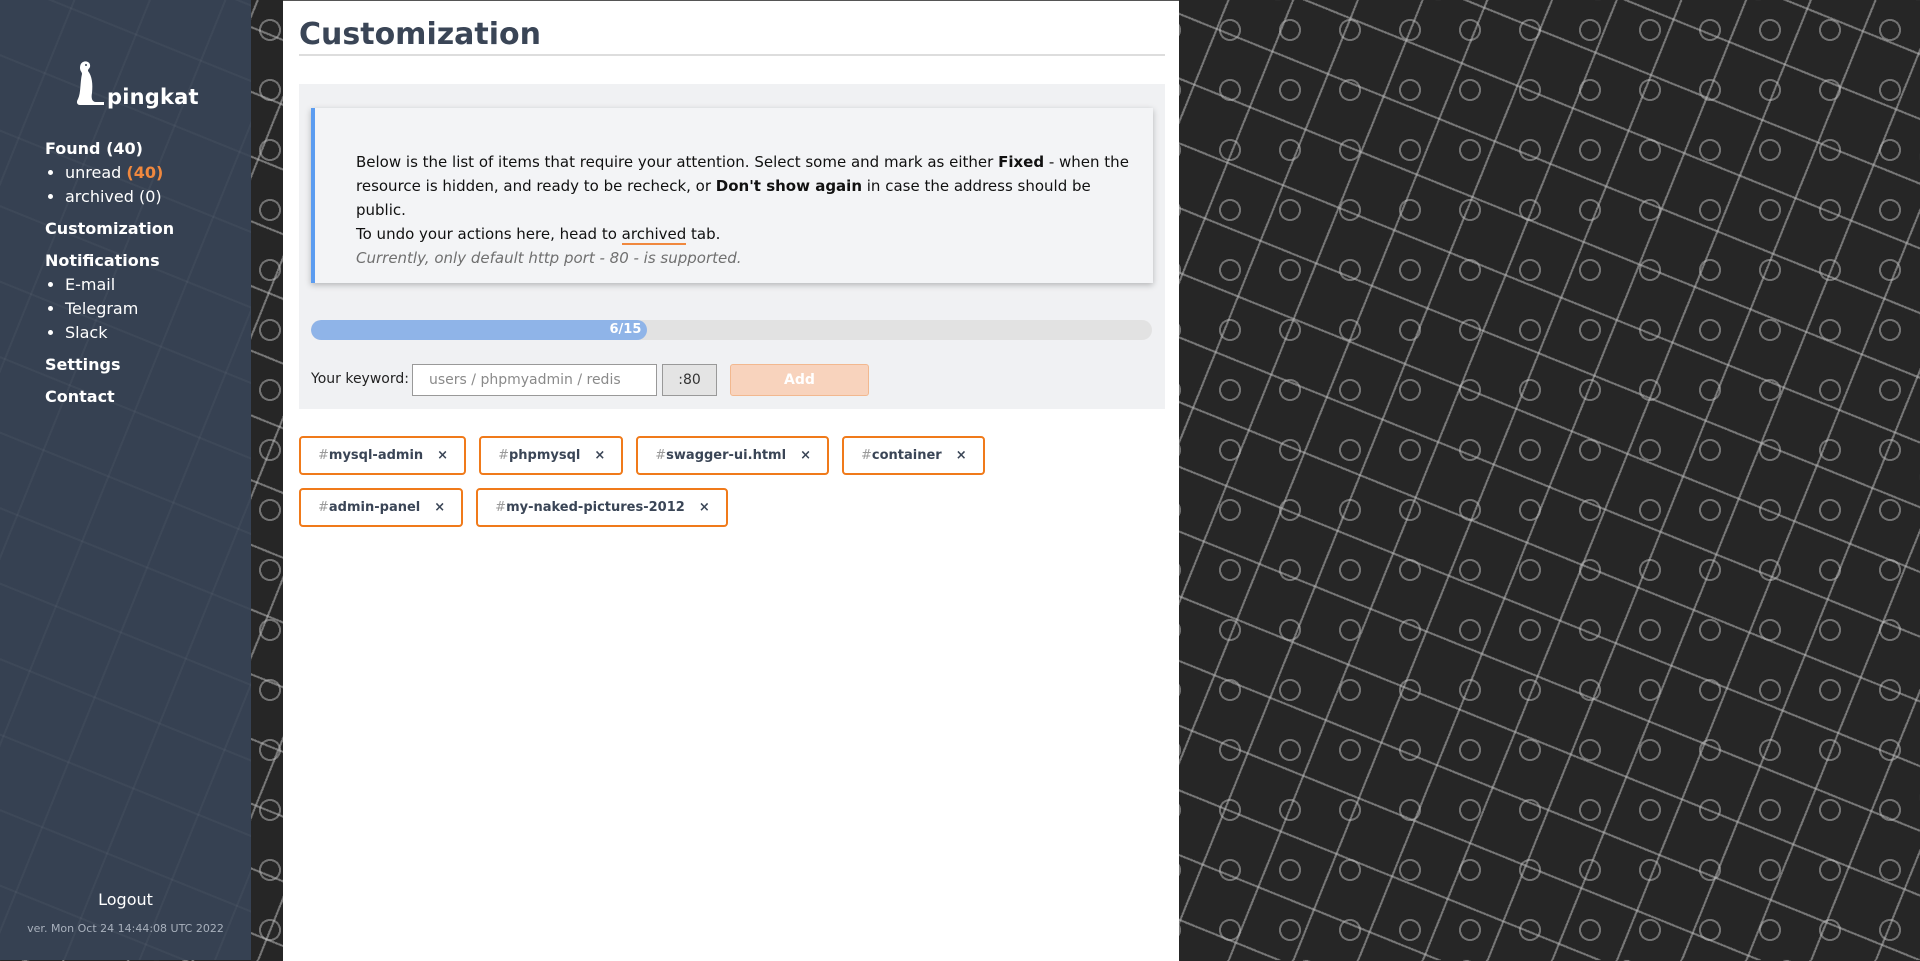 The width and height of the screenshot is (1920, 961). I want to click on tag-name: admin-panel, so click(374, 507).